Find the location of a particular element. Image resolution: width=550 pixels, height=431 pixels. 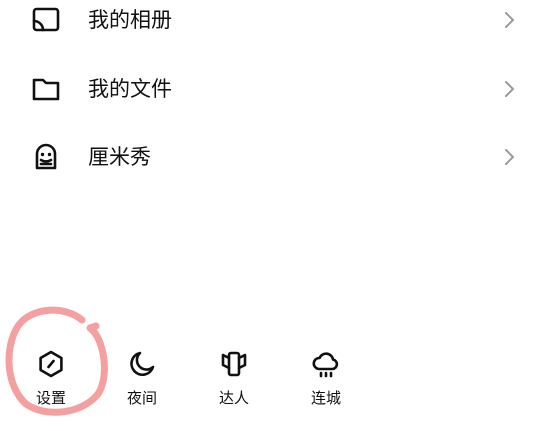

bottom-item-liancheng: 连城 is located at coordinates (326, 379).